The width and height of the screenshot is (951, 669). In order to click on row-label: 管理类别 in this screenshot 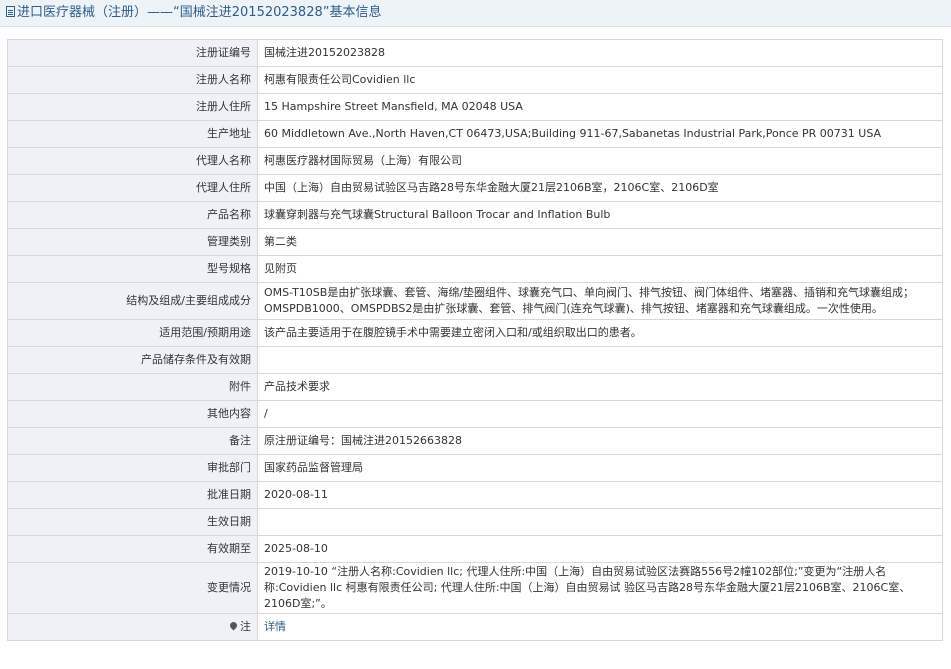, I will do `click(132, 242)`.